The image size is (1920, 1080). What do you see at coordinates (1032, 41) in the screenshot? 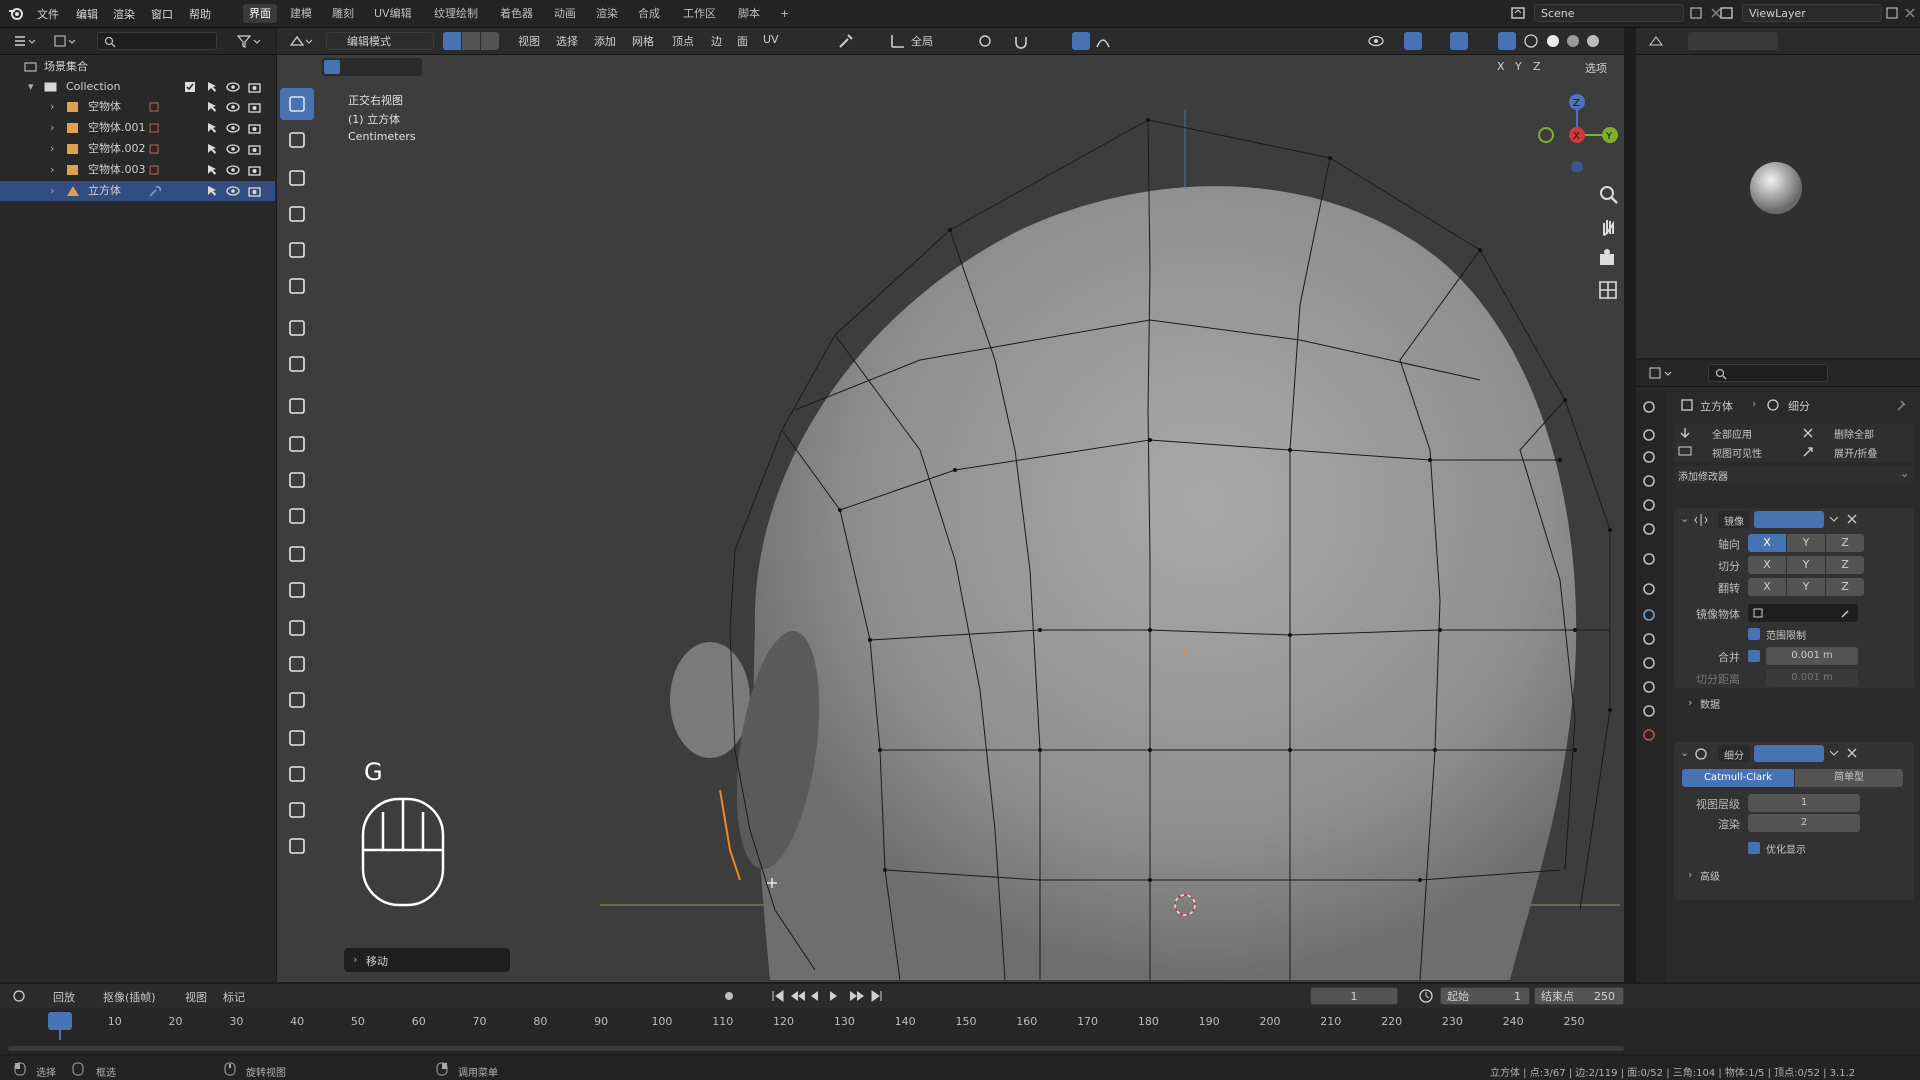
I see `snap-icon` at bounding box center [1032, 41].